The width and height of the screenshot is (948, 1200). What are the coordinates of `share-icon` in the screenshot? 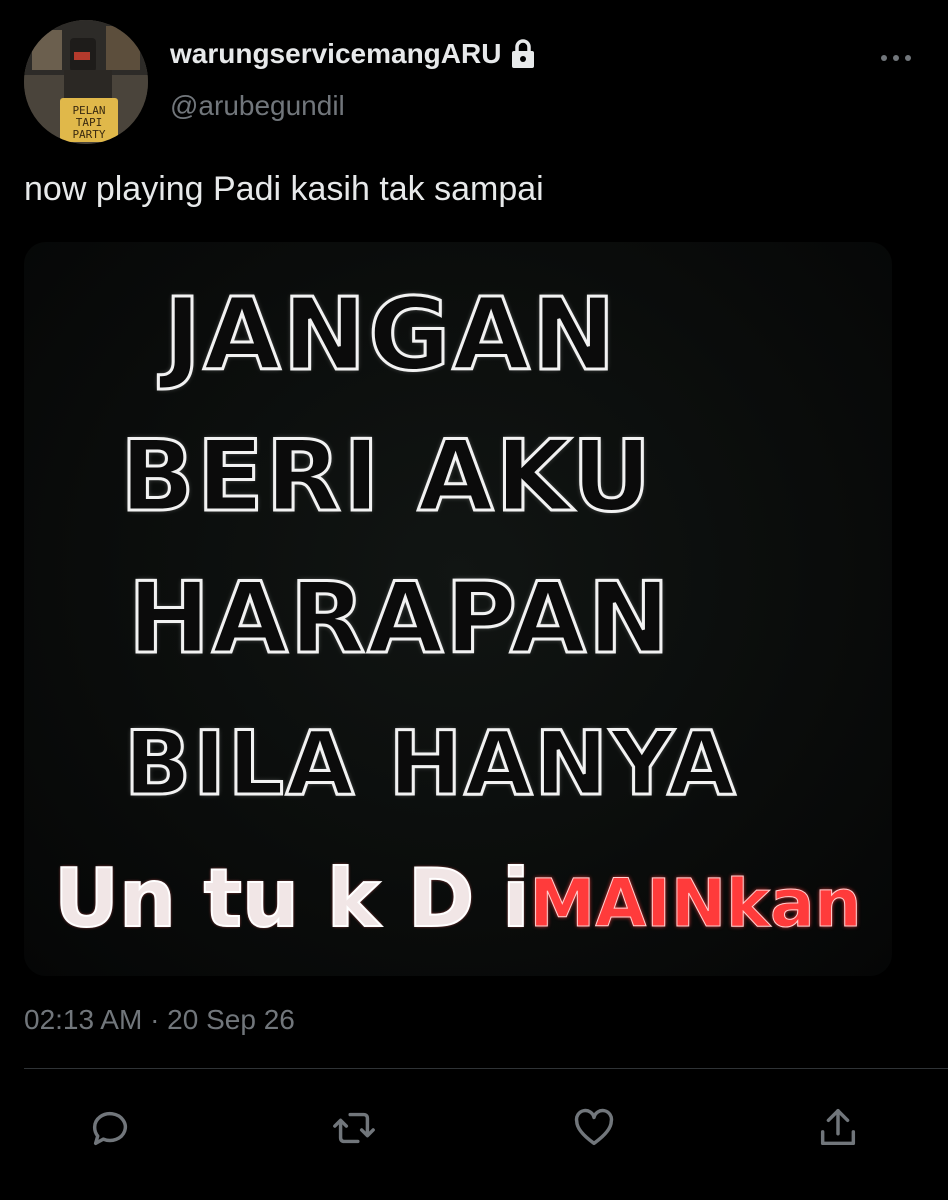 It's located at (838, 1127).